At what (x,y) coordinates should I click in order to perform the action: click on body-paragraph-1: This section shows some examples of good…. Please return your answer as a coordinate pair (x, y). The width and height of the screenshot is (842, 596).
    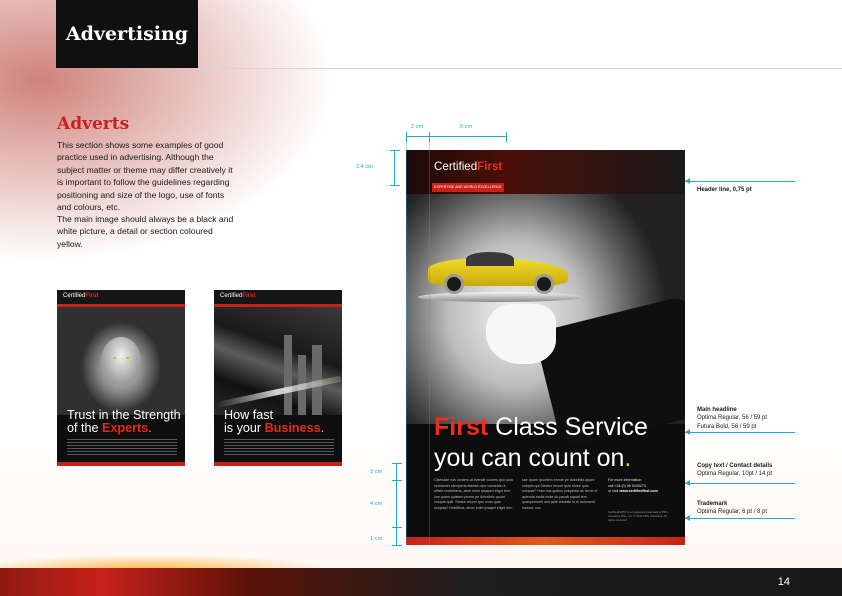
    Looking at the image, I should click on (145, 176).